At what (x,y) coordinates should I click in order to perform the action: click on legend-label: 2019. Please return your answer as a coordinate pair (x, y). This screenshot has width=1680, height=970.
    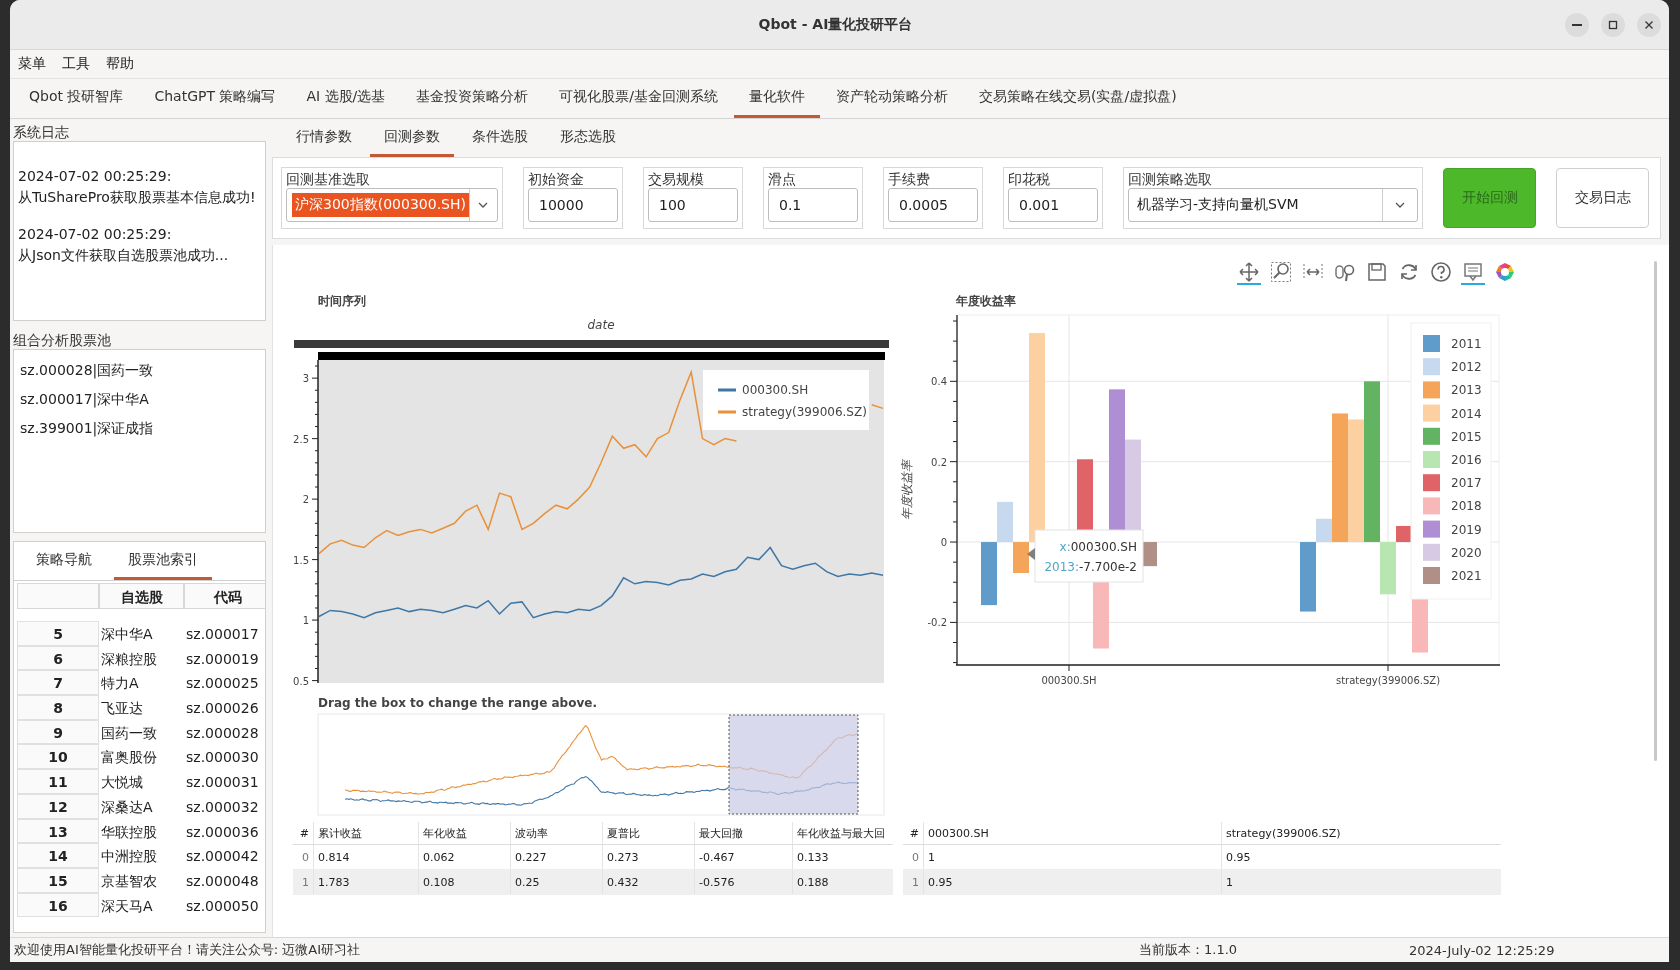
    Looking at the image, I should click on (1466, 529).